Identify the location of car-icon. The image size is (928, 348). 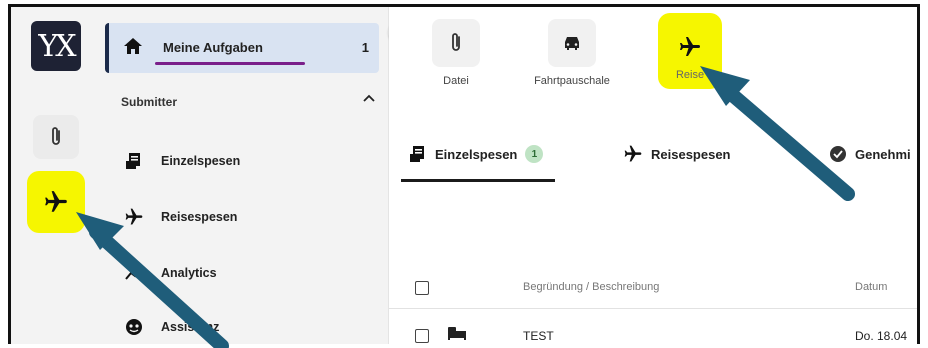
(572, 43).